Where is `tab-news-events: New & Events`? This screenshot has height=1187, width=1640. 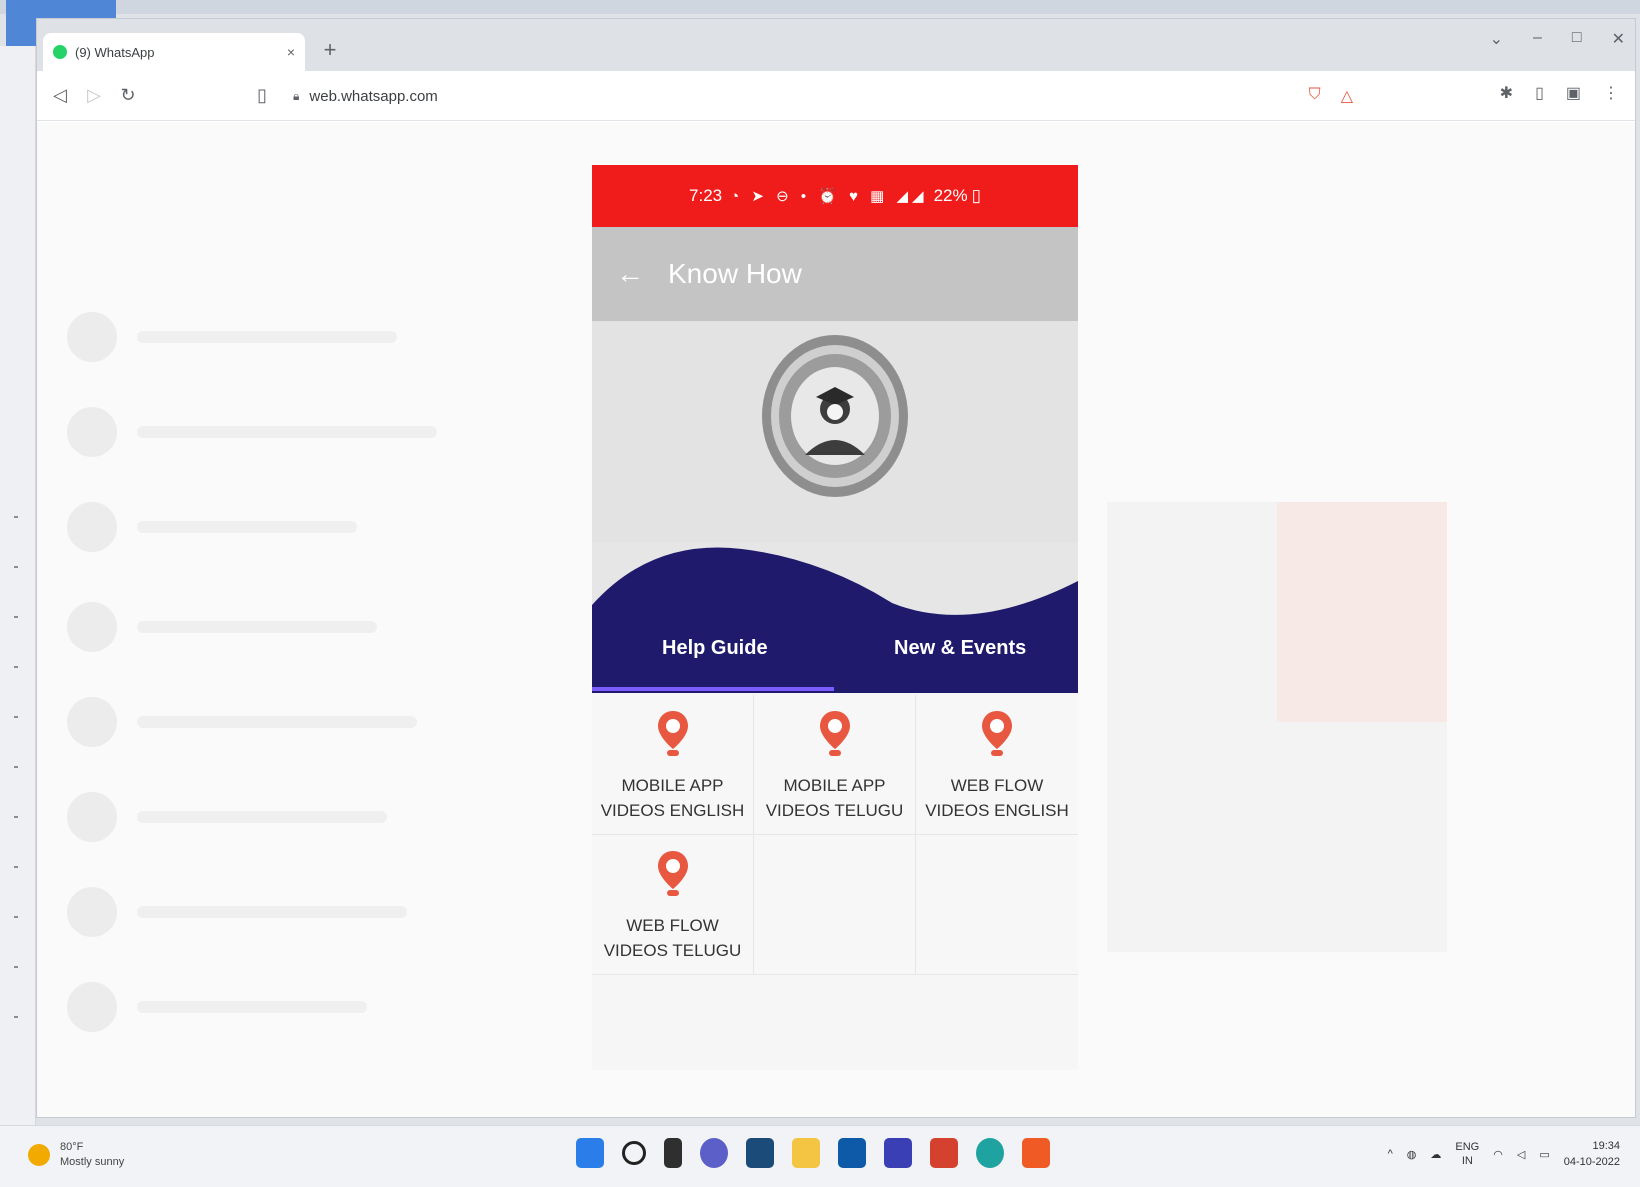
tab-news-events: New & Events is located at coordinates (960, 648).